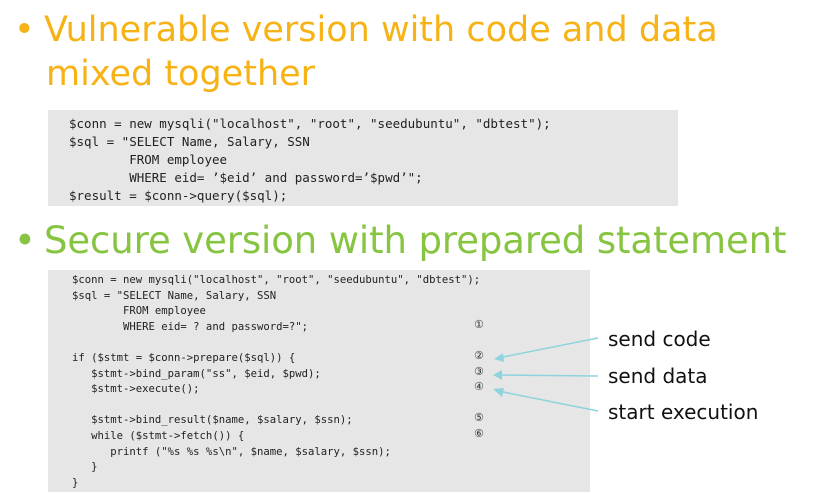 This screenshot has width=824, height=494. What do you see at coordinates (658, 376) in the screenshot?
I see `annotation-send-data: send data` at bounding box center [658, 376].